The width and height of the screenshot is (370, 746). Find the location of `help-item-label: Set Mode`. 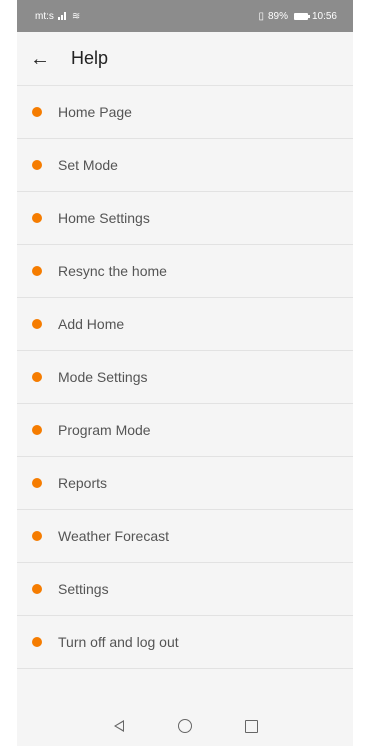

help-item-label: Set Mode is located at coordinates (88, 165).